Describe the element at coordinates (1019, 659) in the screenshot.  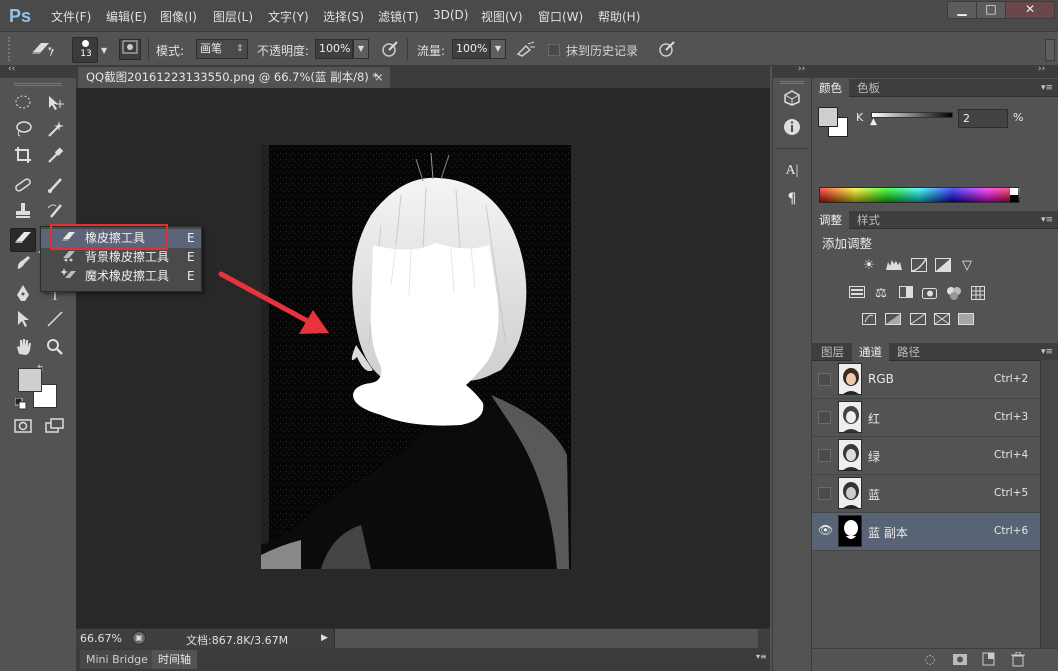
I see `trash-icon` at that location.